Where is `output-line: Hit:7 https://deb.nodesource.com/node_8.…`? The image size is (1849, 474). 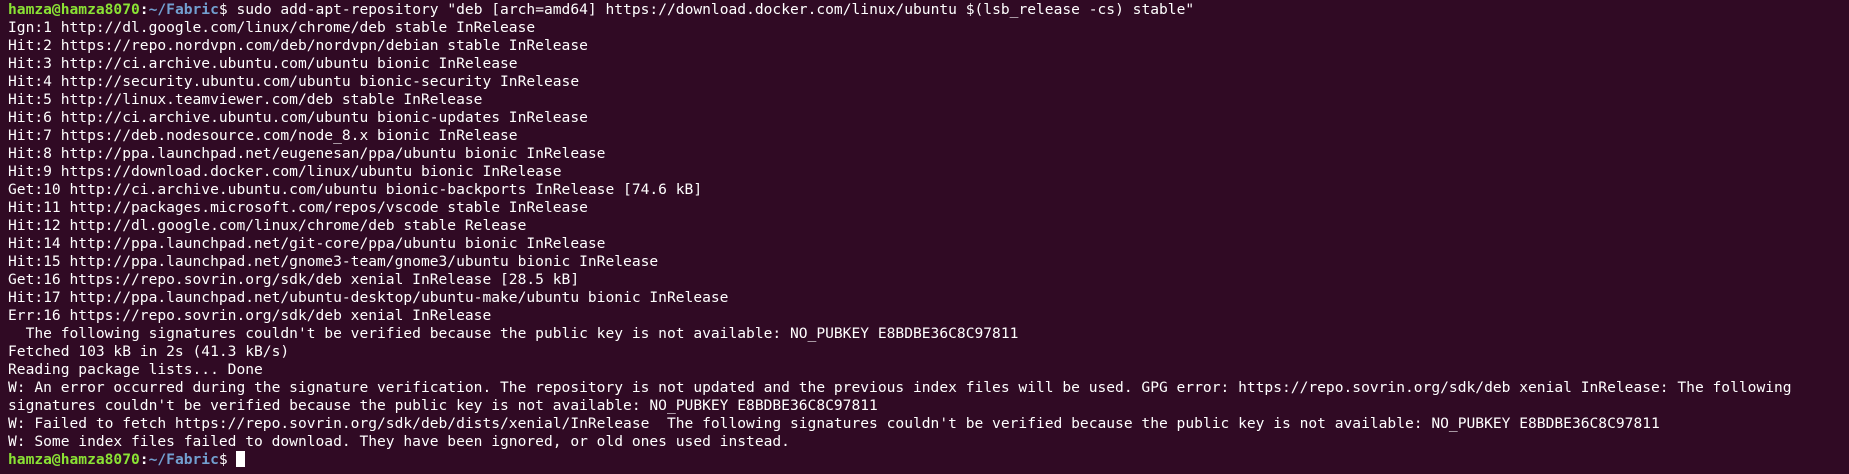
output-line: Hit:7 https://deb.nodesource.com/node_8.… is located at coordinates (263, 135).